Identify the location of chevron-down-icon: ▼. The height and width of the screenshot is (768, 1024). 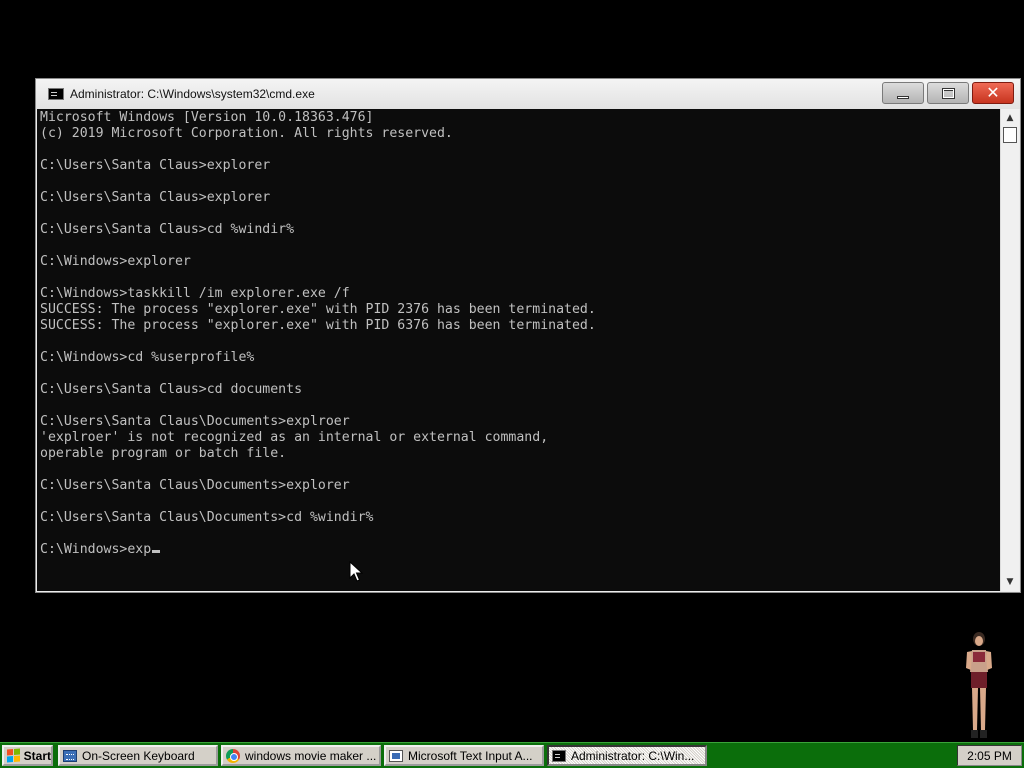
(1010, 582).